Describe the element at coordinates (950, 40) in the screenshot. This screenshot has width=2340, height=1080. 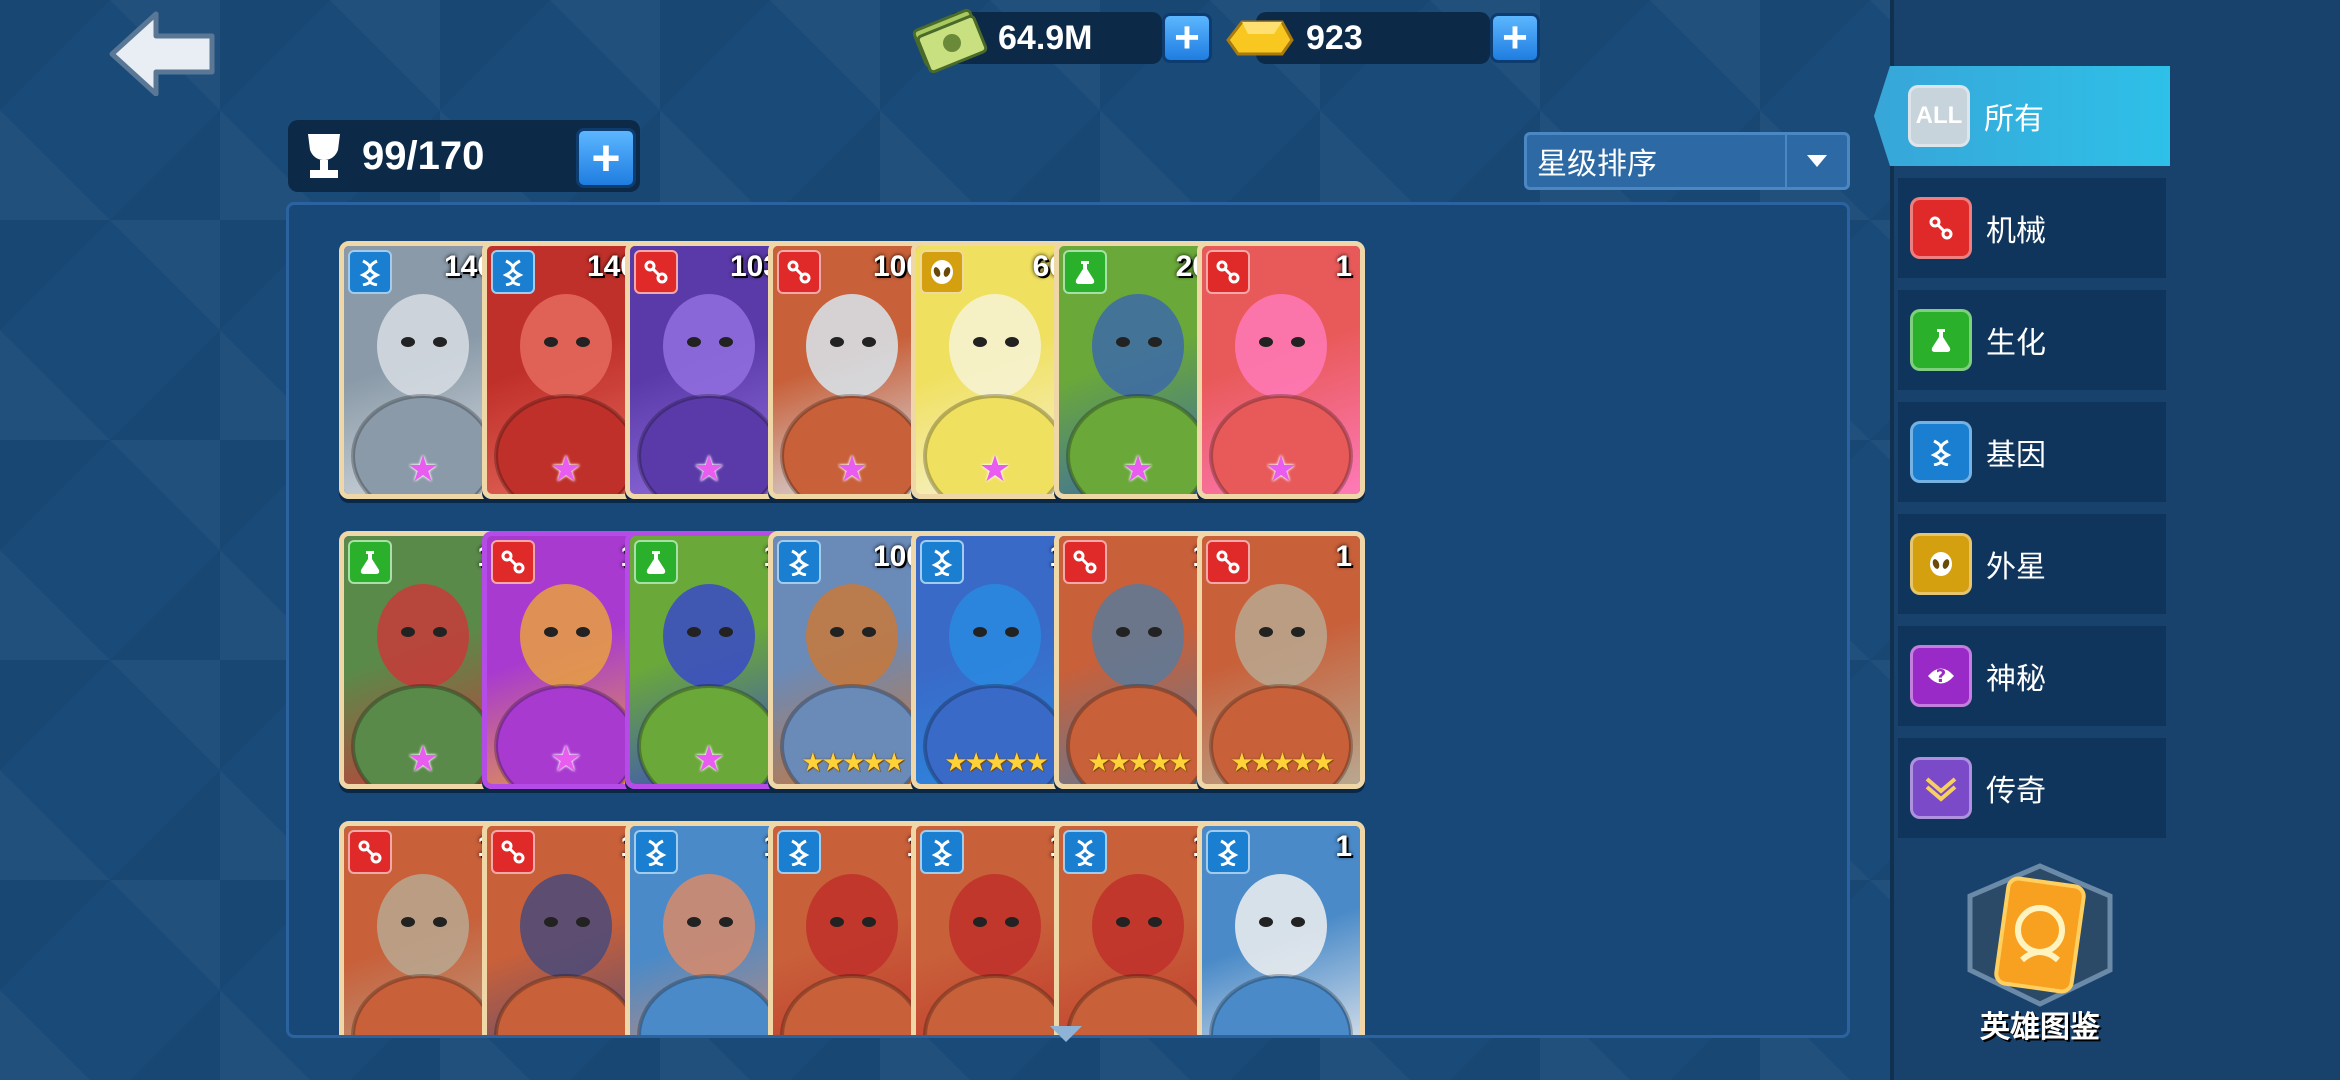
I see `cash-icon` at that location.